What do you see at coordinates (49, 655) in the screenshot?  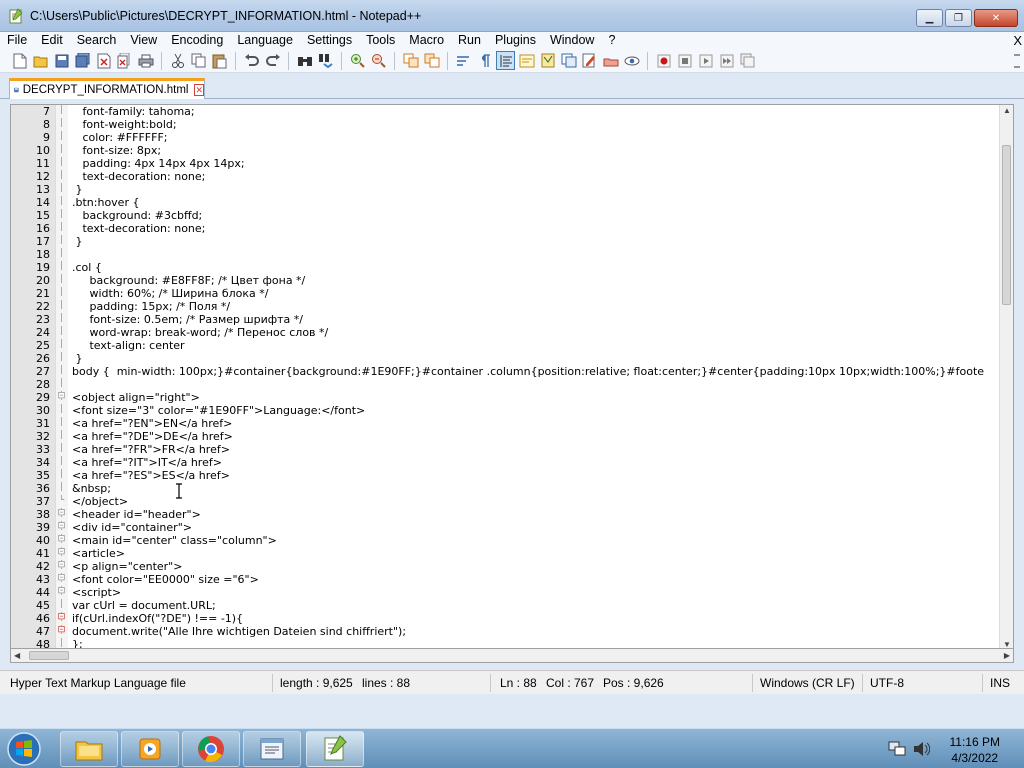 I see `horizontal-scroll-thumb` at bounding box center [49, 655].